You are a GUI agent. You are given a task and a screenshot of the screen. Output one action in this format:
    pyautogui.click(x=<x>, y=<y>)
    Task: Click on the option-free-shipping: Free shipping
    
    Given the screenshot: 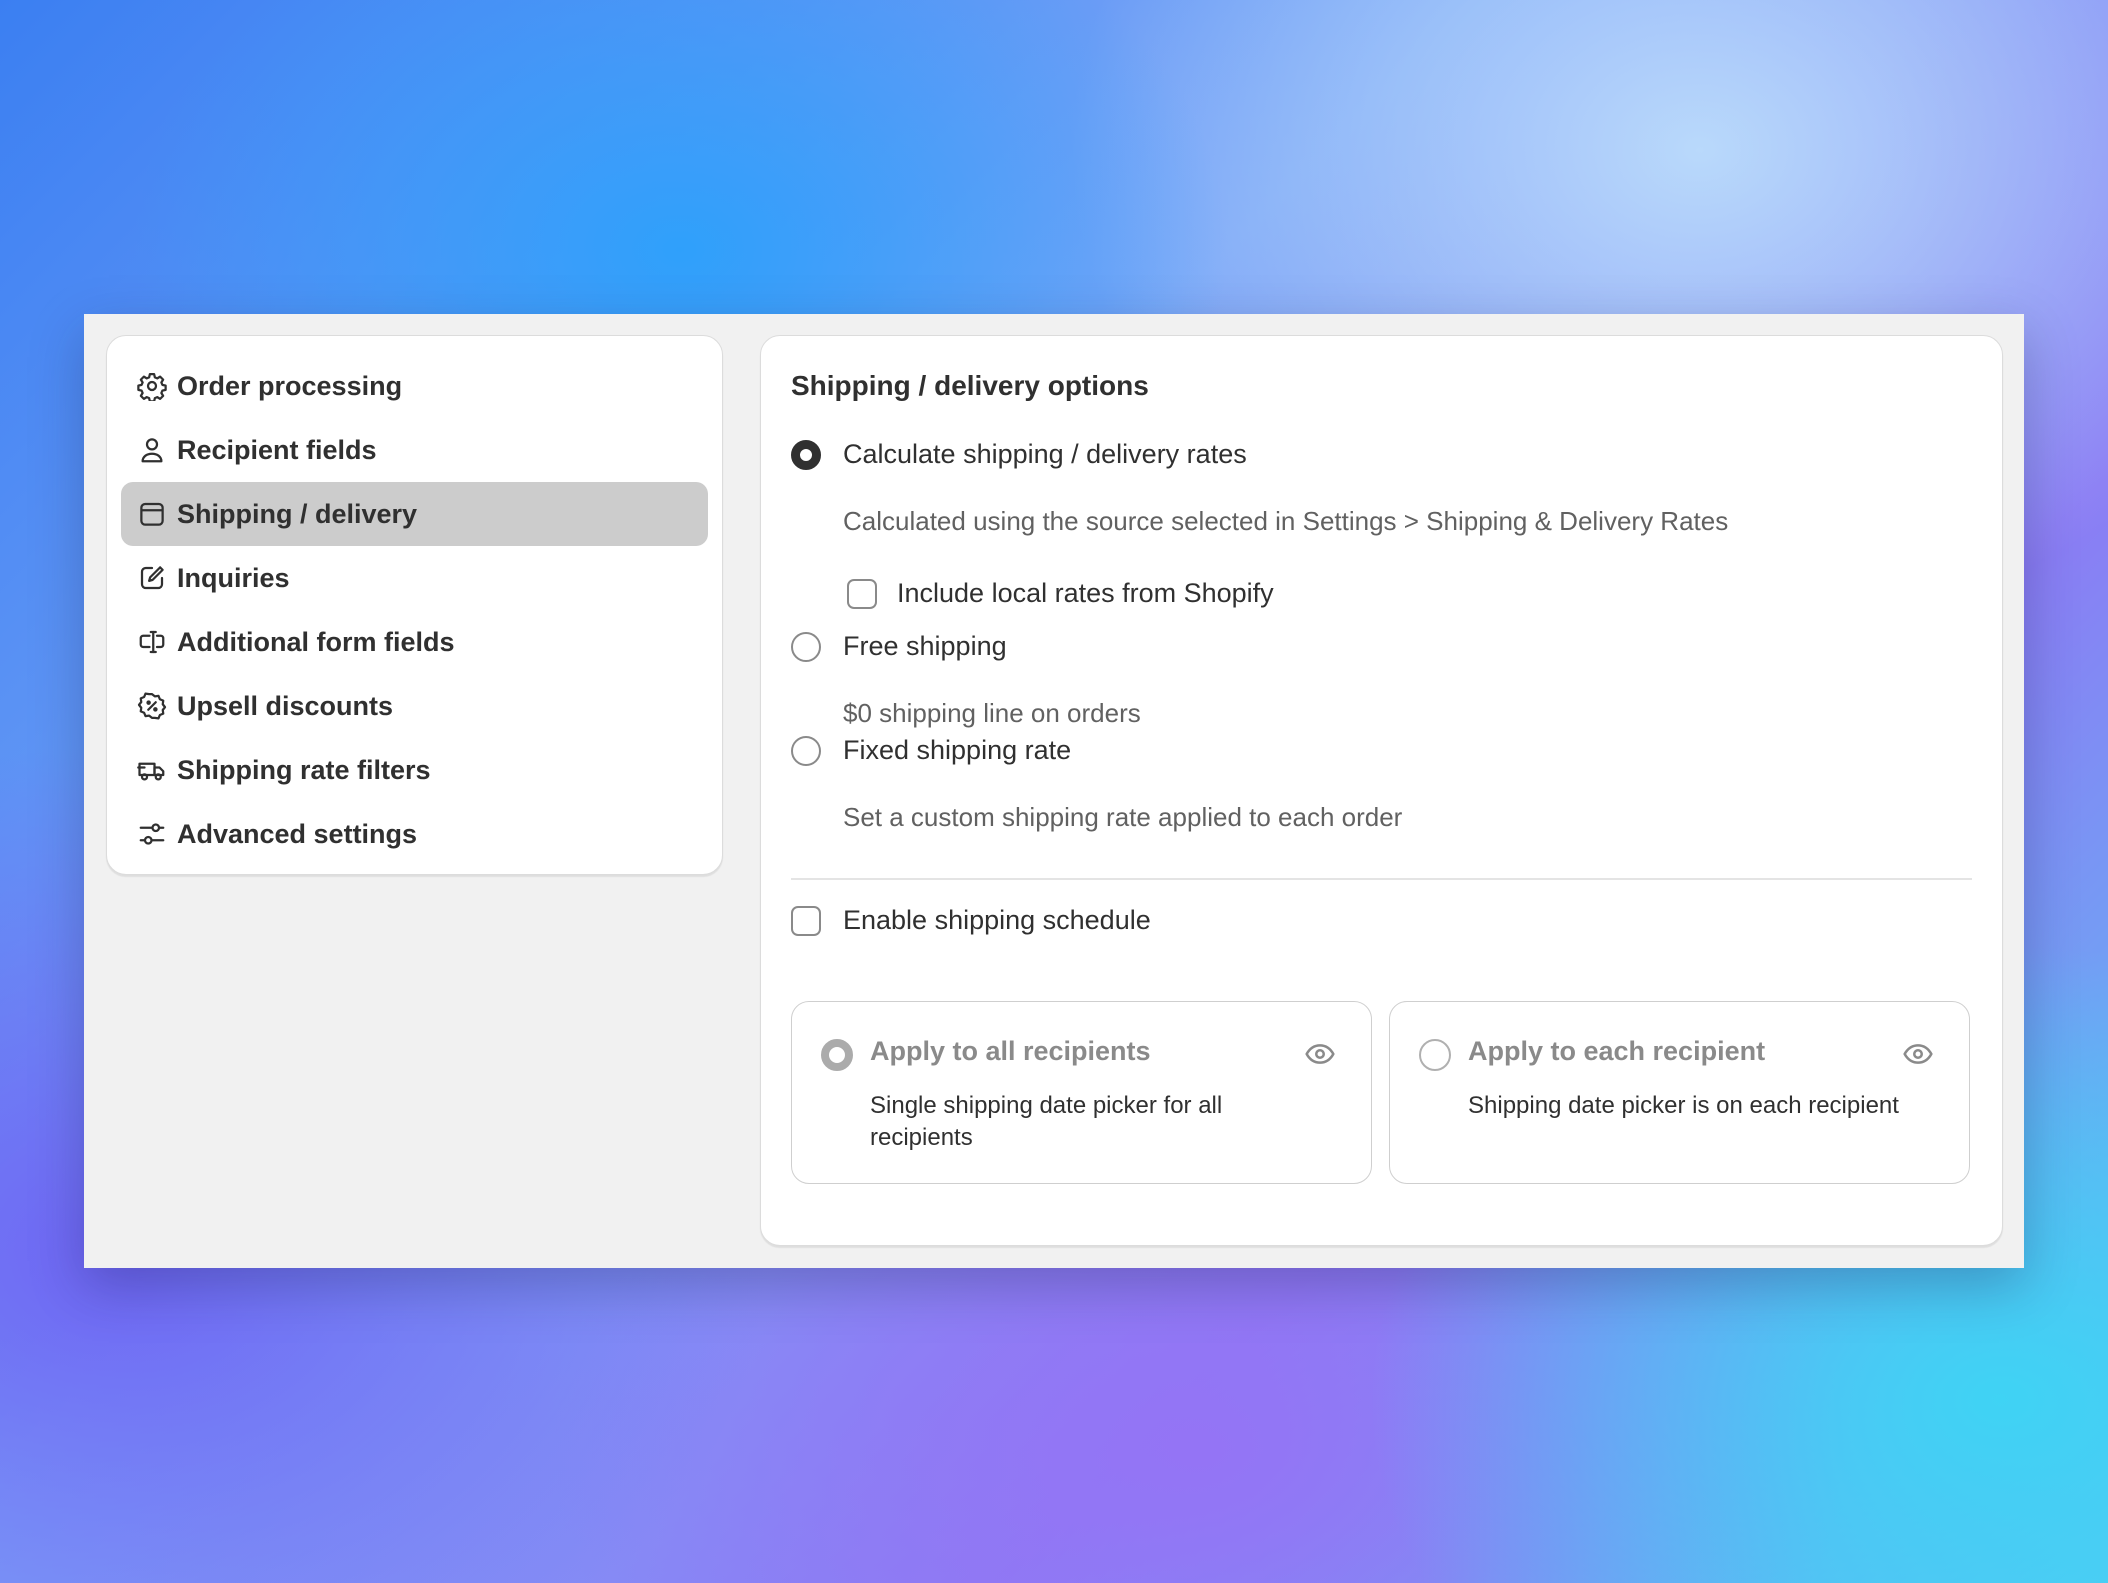 What is the action you would take?
    pyautogui.click(x=899, y=646)
    